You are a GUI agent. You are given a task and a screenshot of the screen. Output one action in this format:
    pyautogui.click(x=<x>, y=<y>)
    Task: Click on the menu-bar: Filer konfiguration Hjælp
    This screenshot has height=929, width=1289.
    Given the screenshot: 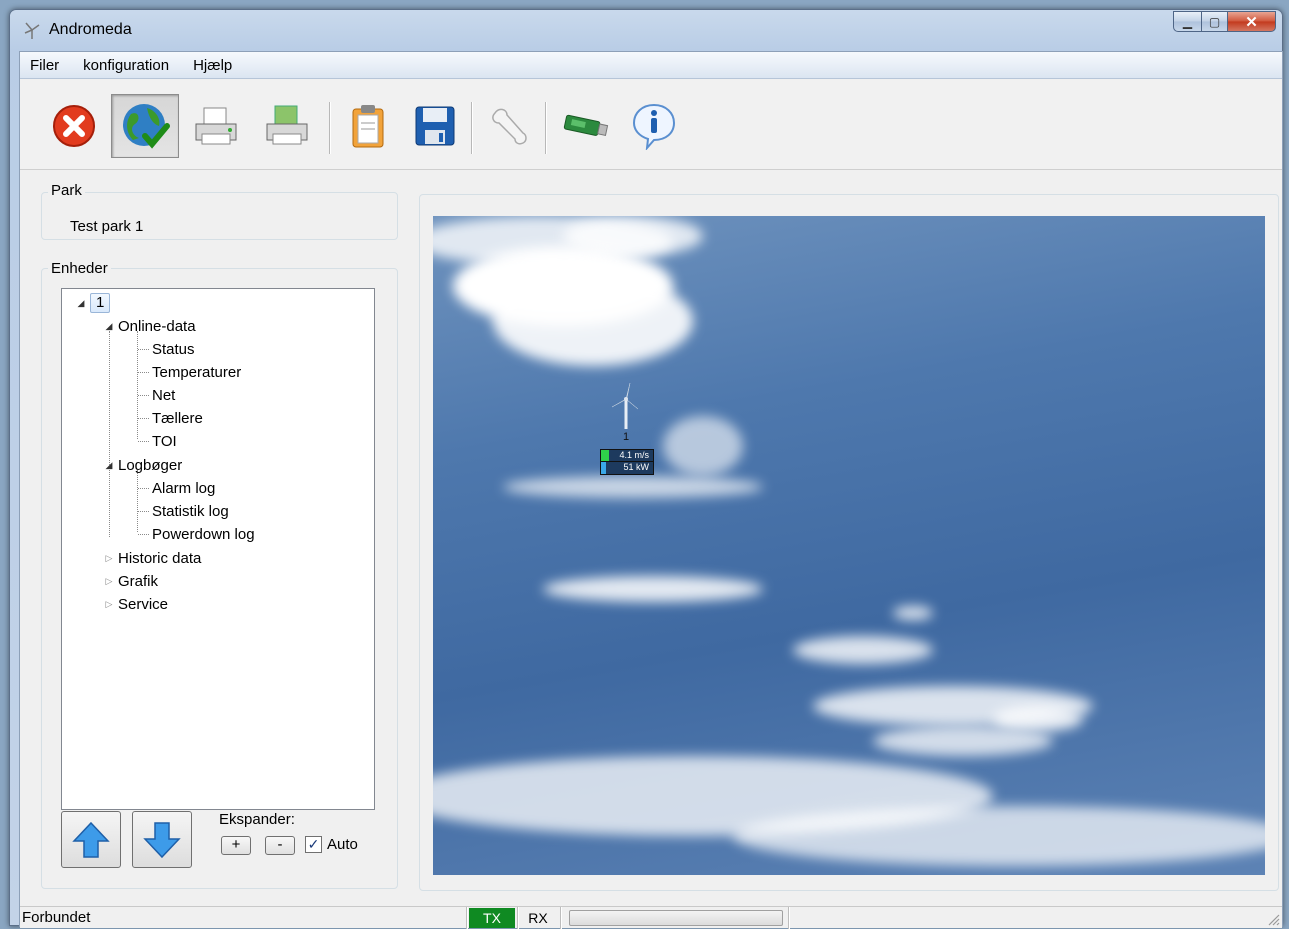 What is the action you would take?
    pyautogui.click(x=651, y=65)
    